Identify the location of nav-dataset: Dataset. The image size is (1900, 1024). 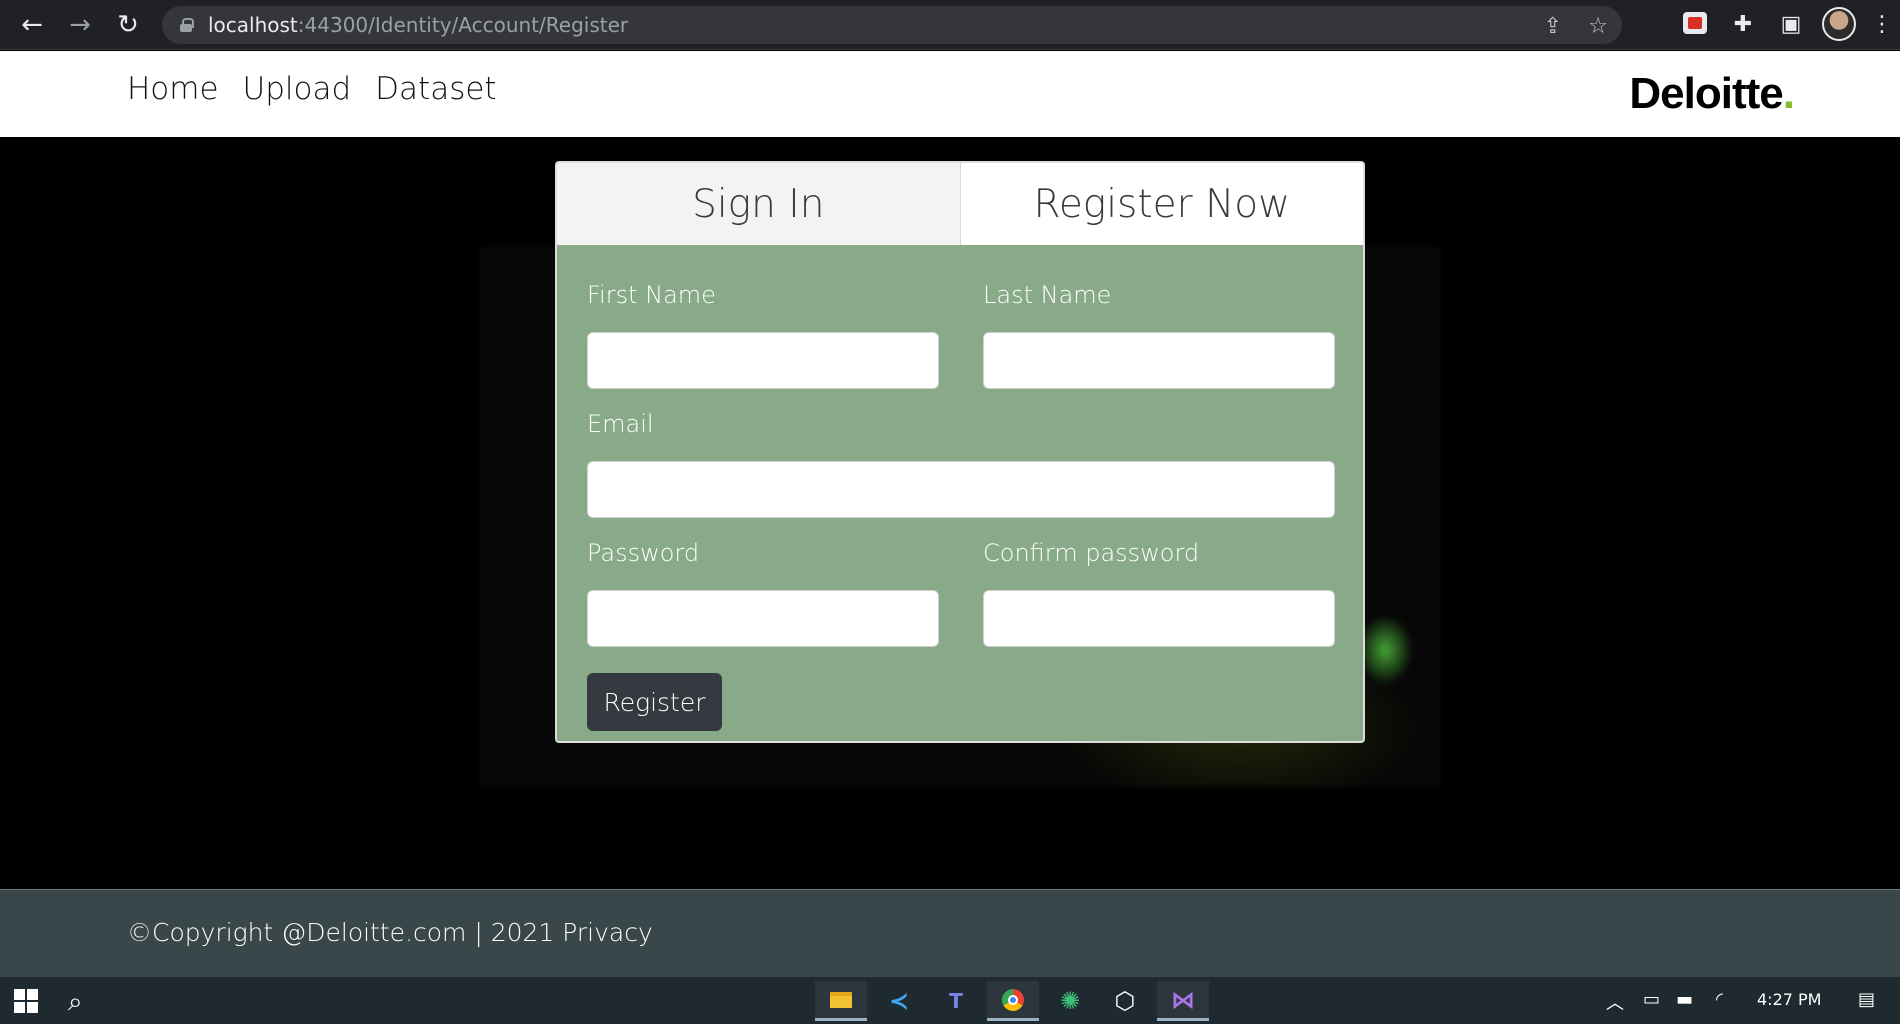
(435, 89).